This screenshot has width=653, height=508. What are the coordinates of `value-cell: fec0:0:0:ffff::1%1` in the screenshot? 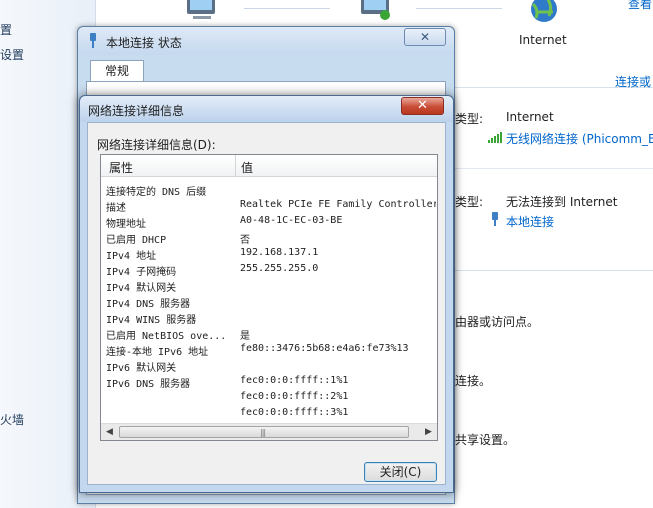 It's located at (294, 380).